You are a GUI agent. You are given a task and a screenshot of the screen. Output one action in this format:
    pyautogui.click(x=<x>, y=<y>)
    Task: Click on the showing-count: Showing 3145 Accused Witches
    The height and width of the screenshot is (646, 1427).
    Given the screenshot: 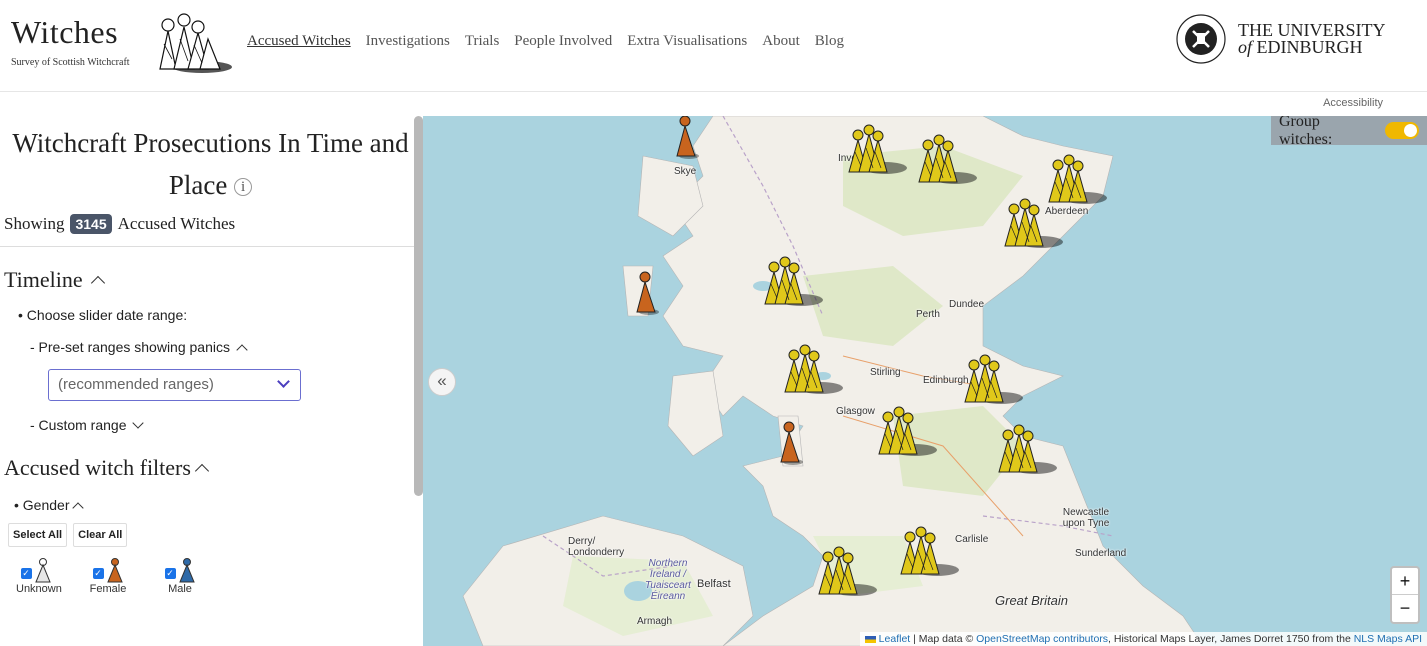 What is the action you would take?
    pyautogui.click(x=120, y=224)
    